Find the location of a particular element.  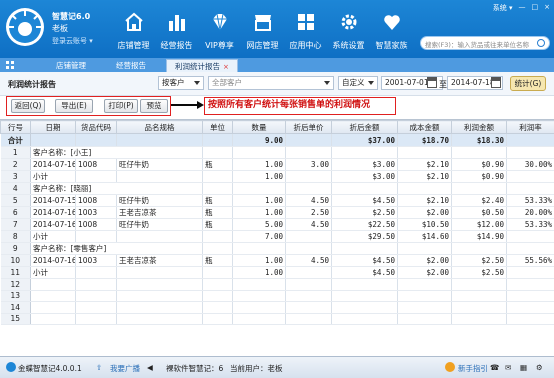

search-input: 搜索(F3)：输入货品或往来单位名称 is located at coordinates (485, 43).